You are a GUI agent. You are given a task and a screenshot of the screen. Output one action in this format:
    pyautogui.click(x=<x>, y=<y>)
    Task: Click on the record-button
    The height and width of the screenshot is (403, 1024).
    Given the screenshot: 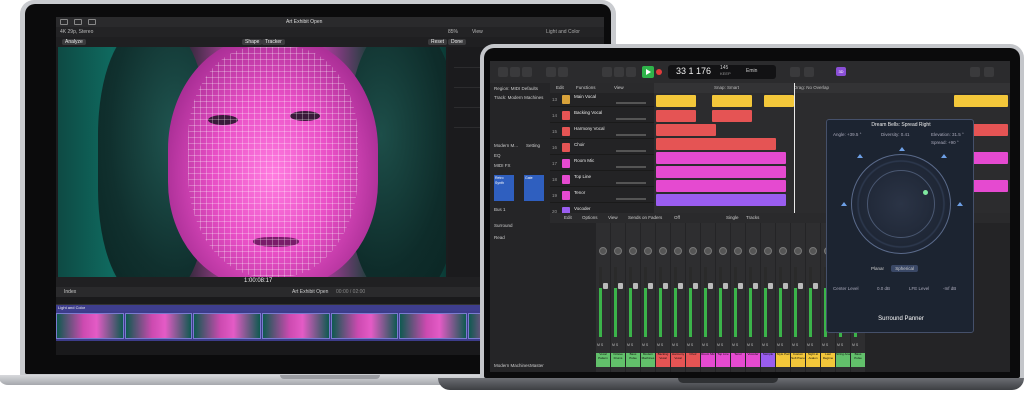 What is the action you would take?
    pyautogui.click(x=659, y=72)
    